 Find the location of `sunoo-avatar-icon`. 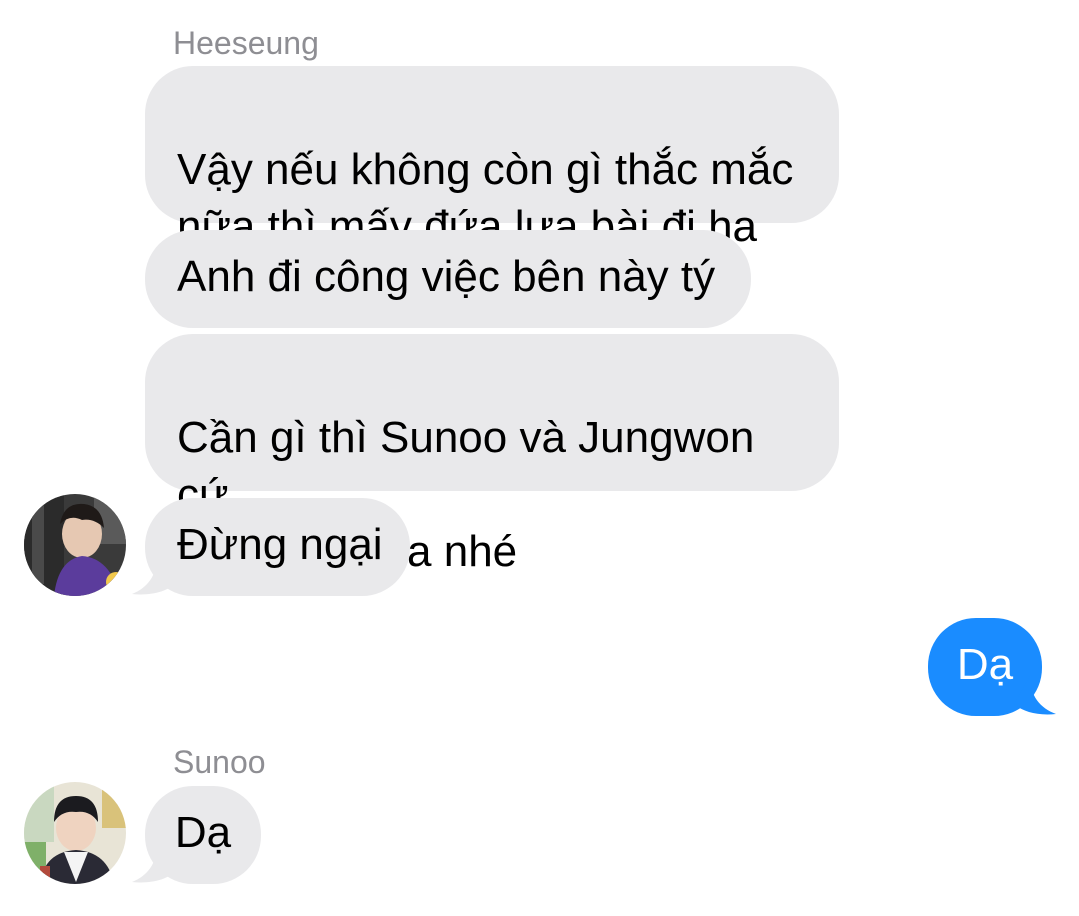

sunoo-avatar-icon is located at coordinates (75, 833).